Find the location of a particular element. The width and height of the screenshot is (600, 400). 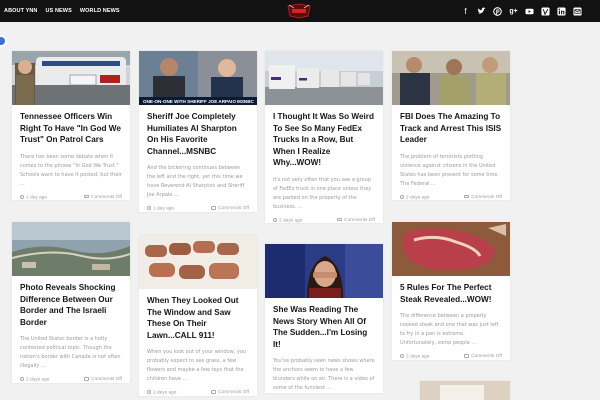

social-links: f g+ is located at coordinates (521, 11).